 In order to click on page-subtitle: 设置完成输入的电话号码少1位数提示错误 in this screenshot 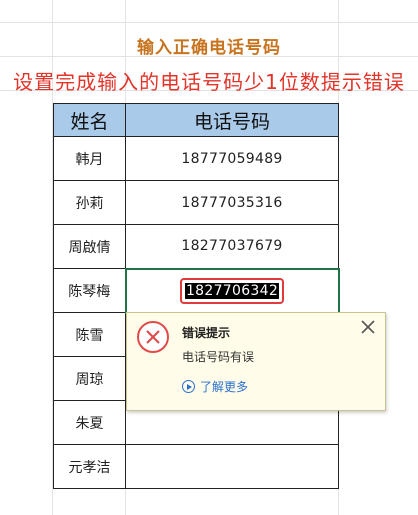, I will do `click(209, 82)`.